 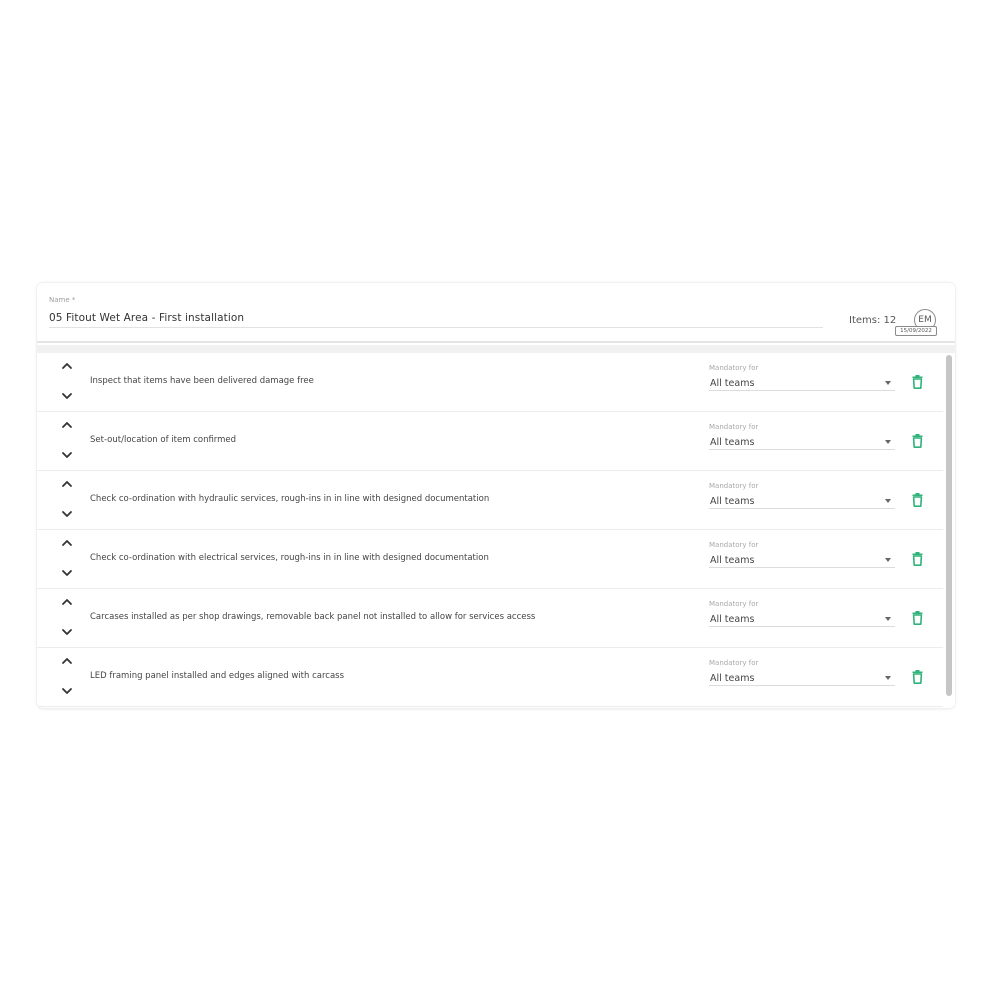 What do you see at coordinates (146, 318) in the screenshot?
I see `name-input: 05 Fitout Wet Area - First installation` at bounding box center [146, 318].